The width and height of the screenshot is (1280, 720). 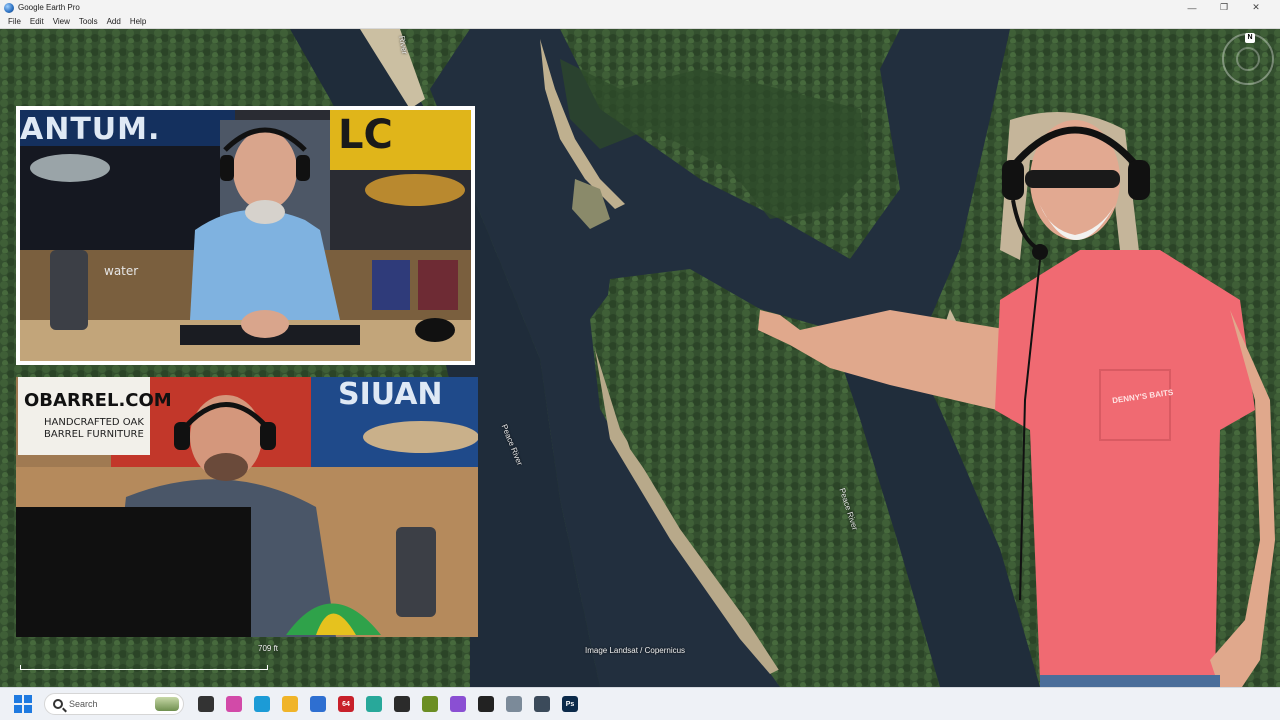 I want to click on sponsor-sign-subtitle: HANDCRAFTED OAK BARREL FURNITURE, so click(x=94, y=429).